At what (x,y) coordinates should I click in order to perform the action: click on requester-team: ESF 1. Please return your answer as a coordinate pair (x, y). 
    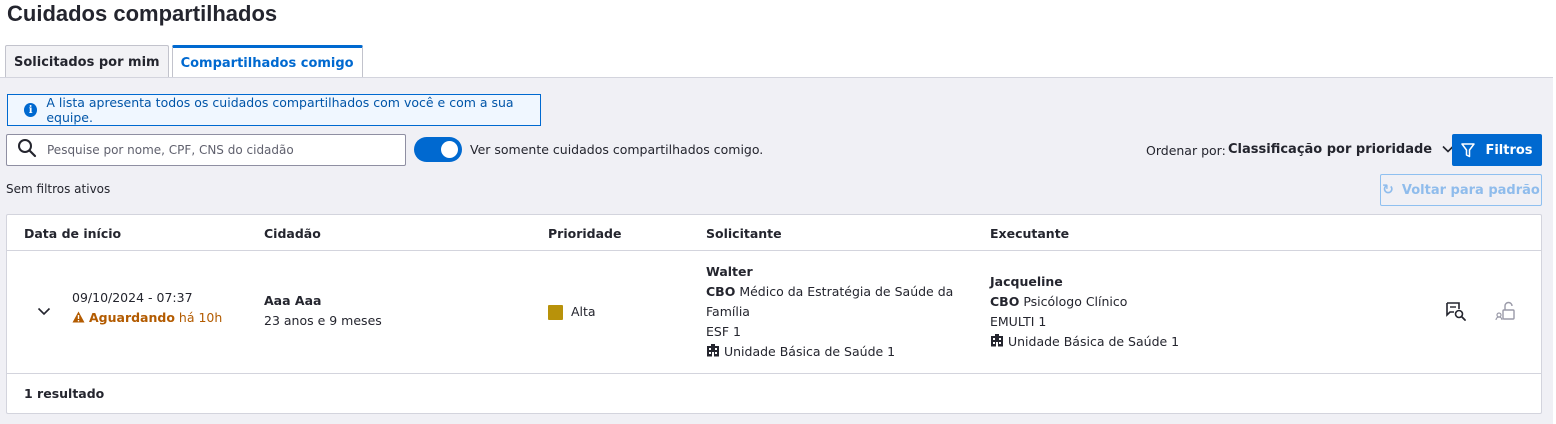
    Looking at the image, I should click on (723, 331).